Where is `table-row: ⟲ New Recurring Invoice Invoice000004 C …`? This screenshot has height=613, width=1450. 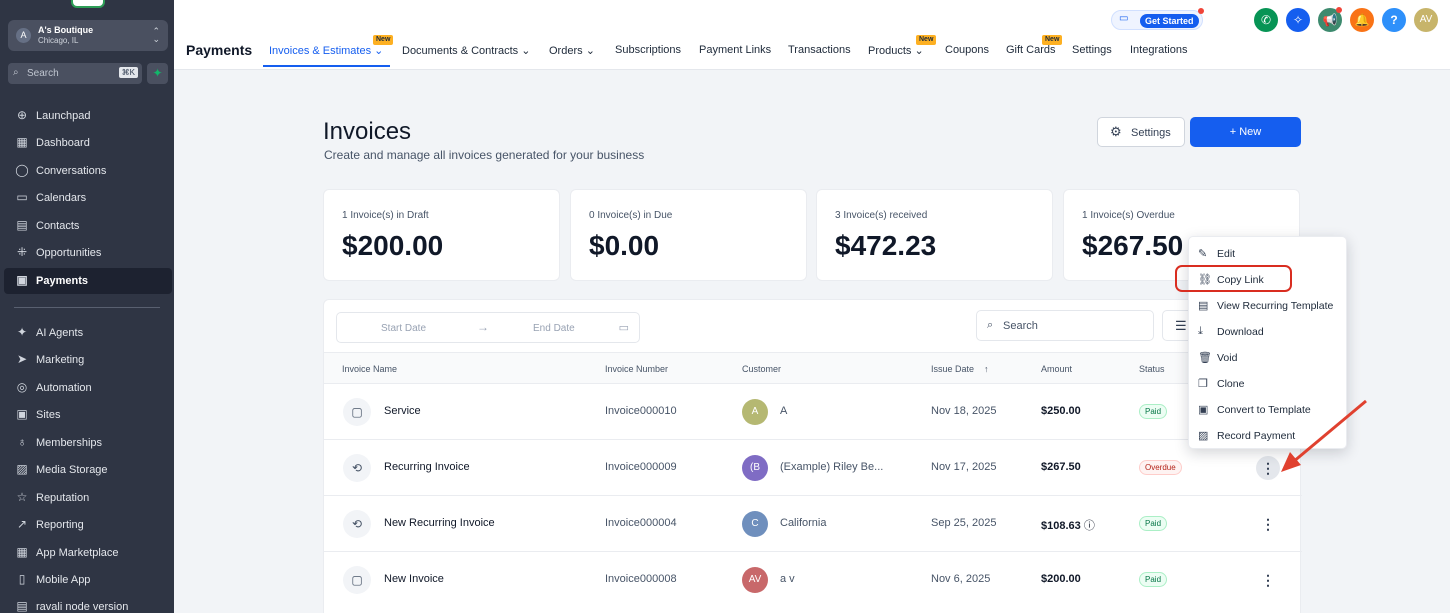
table-row: ⟲ New Recurring Invoice Invoice000004 C … is located at coordinates (813, 524).